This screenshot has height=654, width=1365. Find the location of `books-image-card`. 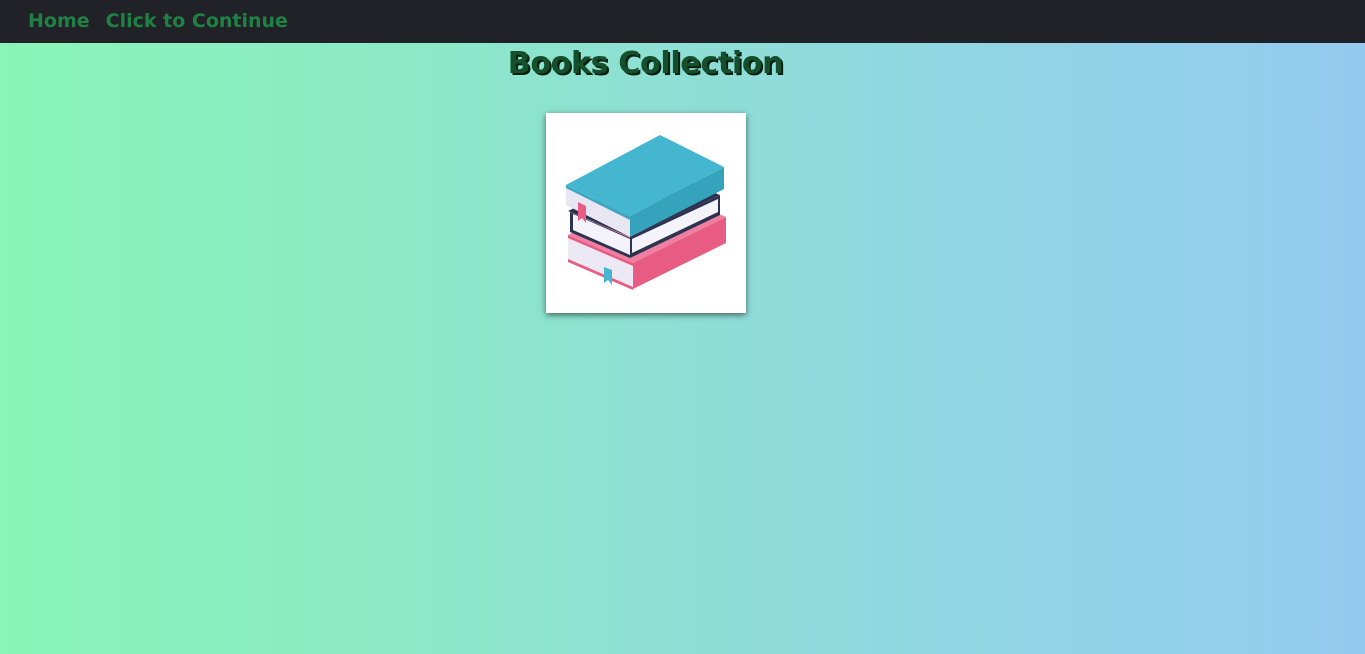

books-image-card is located at coordinates (646, 213).